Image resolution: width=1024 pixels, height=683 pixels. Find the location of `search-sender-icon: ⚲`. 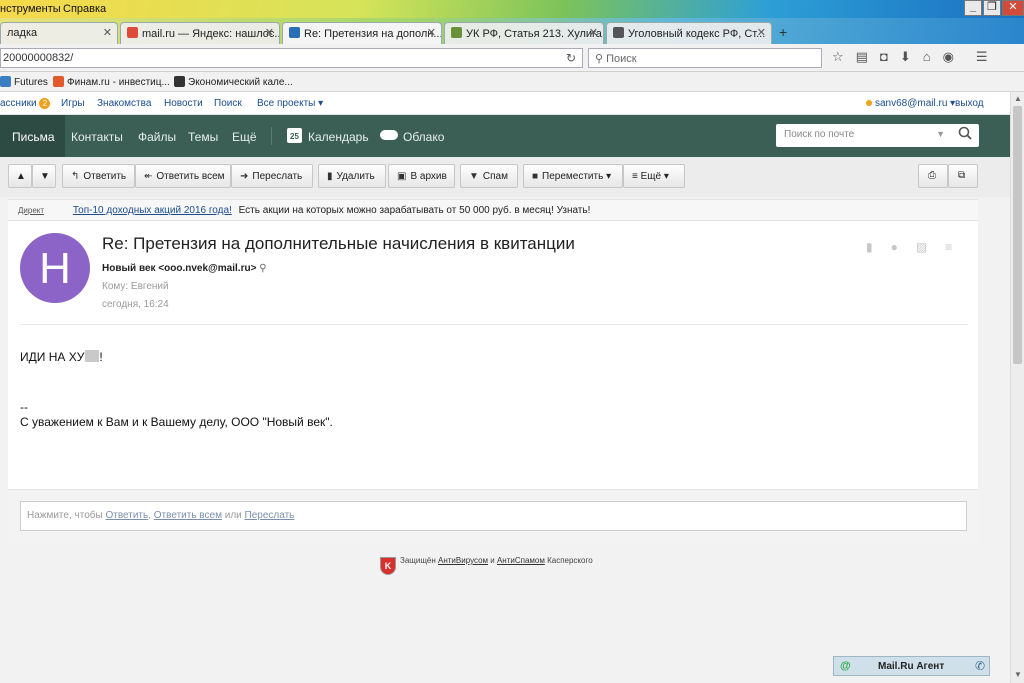

search-sender-icon: ⚲ is located at coordinates (262, 268).